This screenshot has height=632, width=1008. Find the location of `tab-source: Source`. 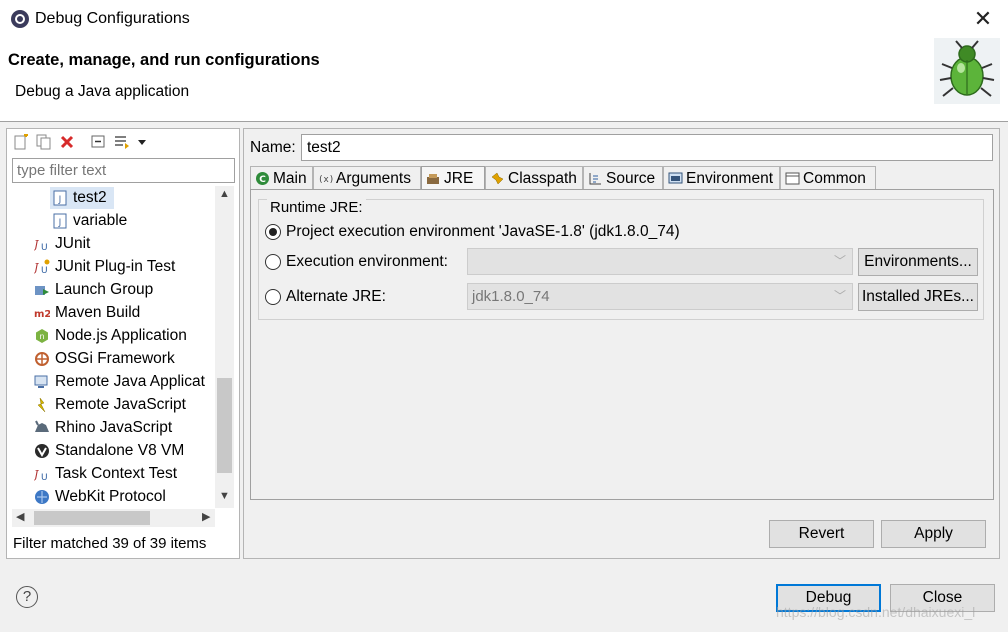

tab-source: Source is located at coordinates (623, 178).